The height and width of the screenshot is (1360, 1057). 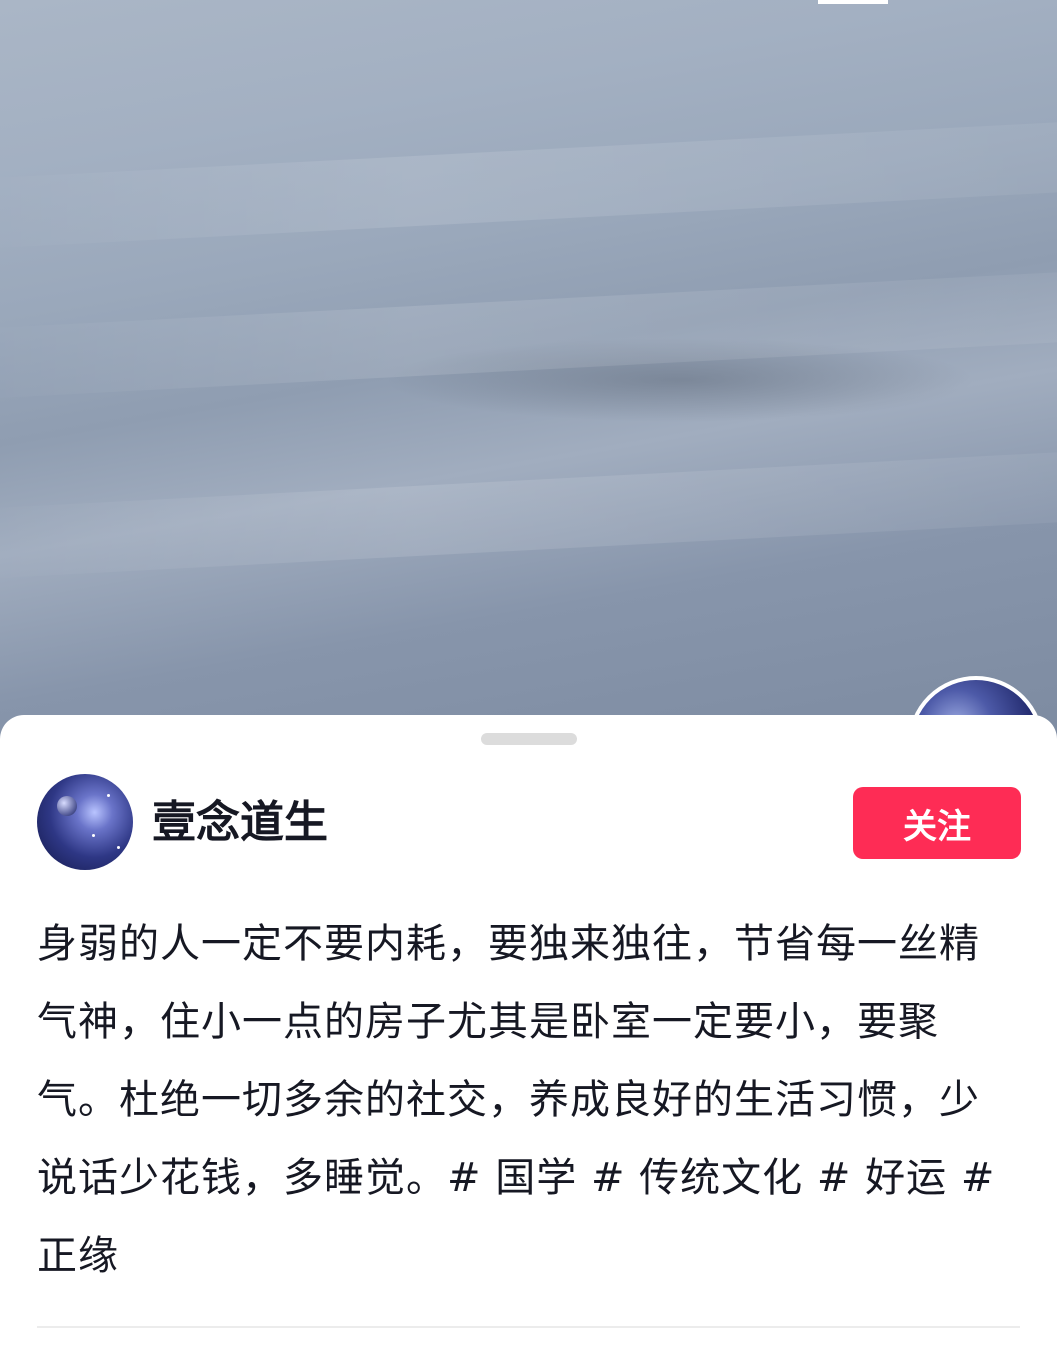 I want to click on avatar-planet-graphic, so click(x=67, y=806).